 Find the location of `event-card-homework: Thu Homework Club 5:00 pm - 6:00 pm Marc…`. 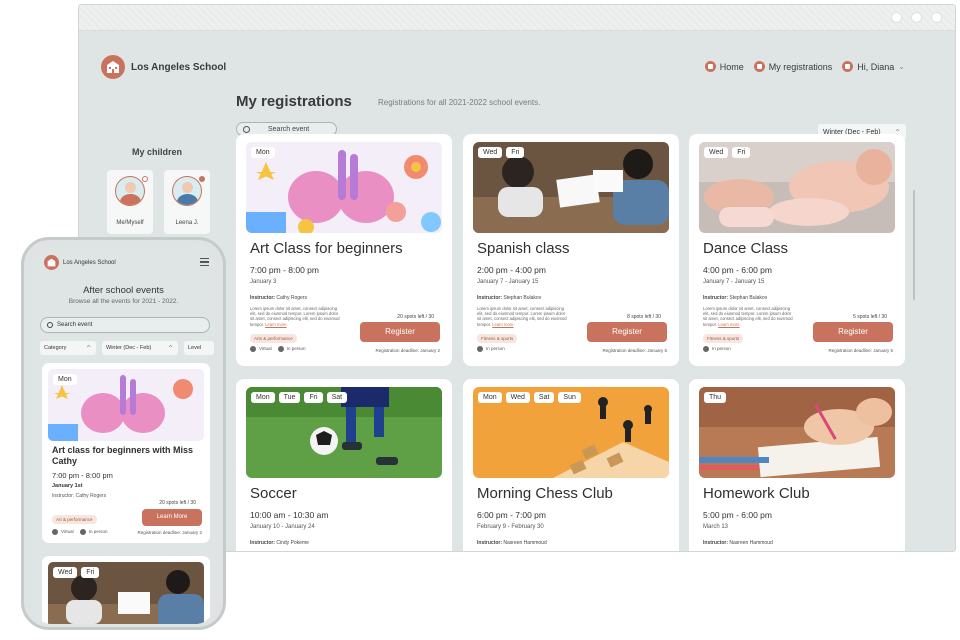

event-card-homework: Thu Homework Club 5:00 pm - 6:00 pm Marc… is located at coordinates (797, 465).